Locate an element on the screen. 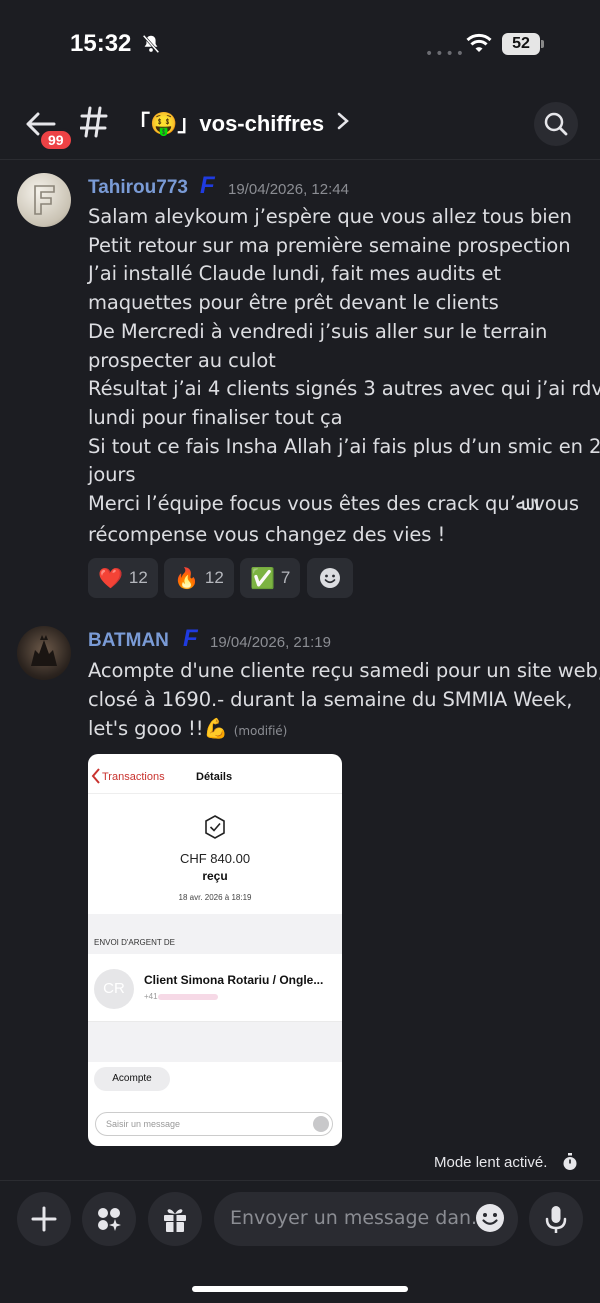 This screenshot has height=1303, width=600. fire-emoji-icon: 🔥 is located at coordinates (186, 578).